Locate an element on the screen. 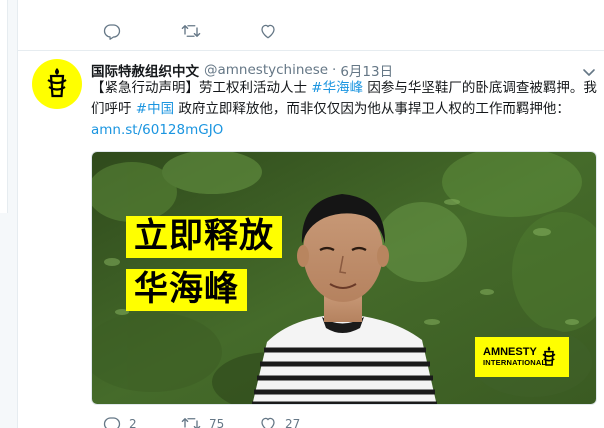 The height and width of the screenshot is (428, 604). hashtag-link: #中国 is located at coordinates (155, 109).